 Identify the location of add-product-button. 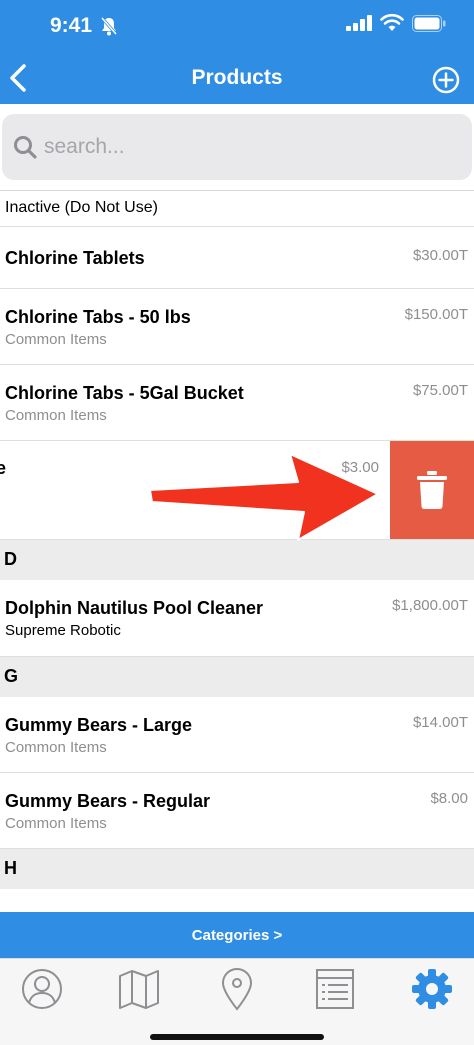
(446, 80).